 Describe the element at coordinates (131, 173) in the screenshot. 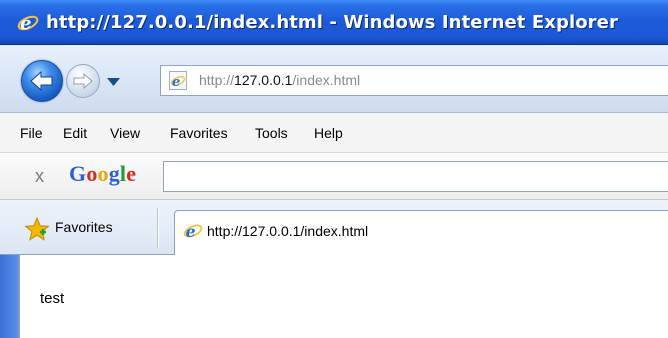

I see `google-logo-letter: e` at that location.